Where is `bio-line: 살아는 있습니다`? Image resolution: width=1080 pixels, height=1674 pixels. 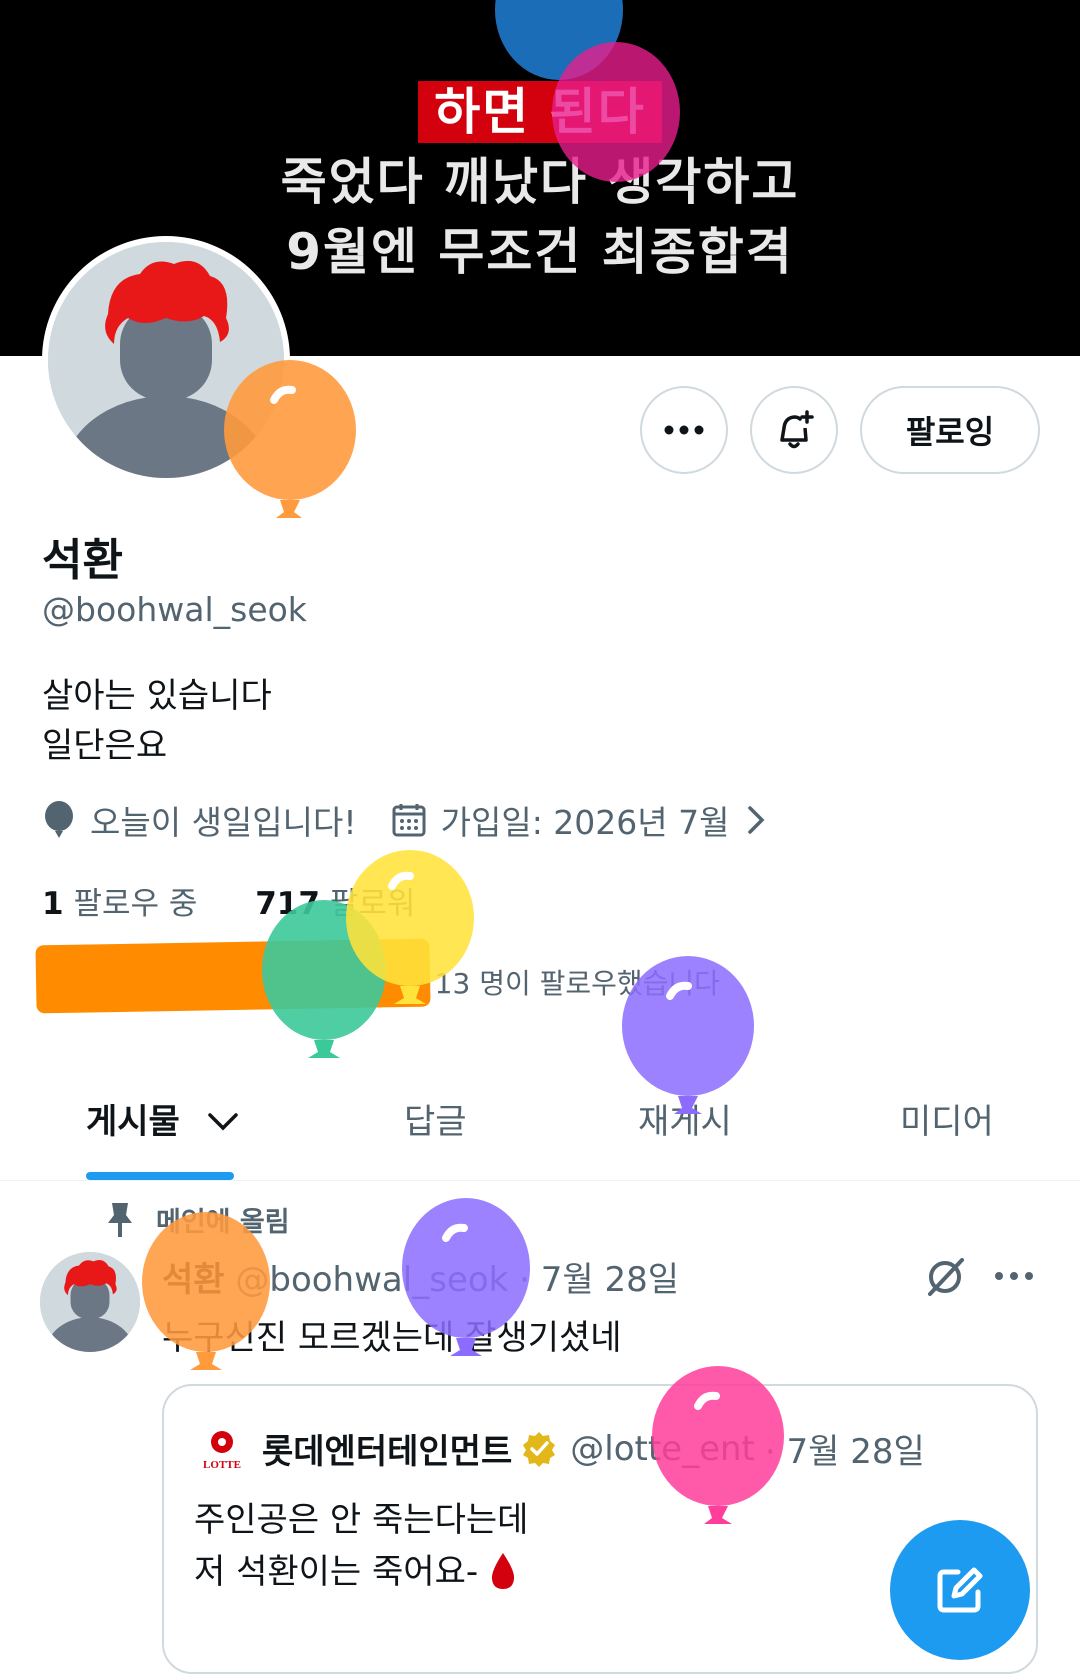
bio-line: 살아는 있습니다 is located at coordinates (157, 696).